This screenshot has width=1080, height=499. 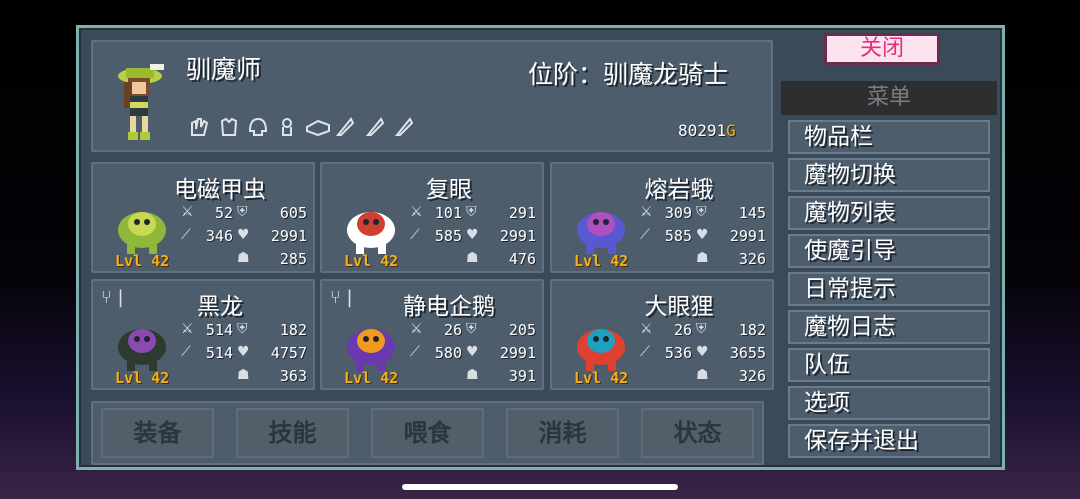 What do you see at coordinates (317, 126) in the screenshot?
I see `tome-icon` at bounding box center [317, 126].